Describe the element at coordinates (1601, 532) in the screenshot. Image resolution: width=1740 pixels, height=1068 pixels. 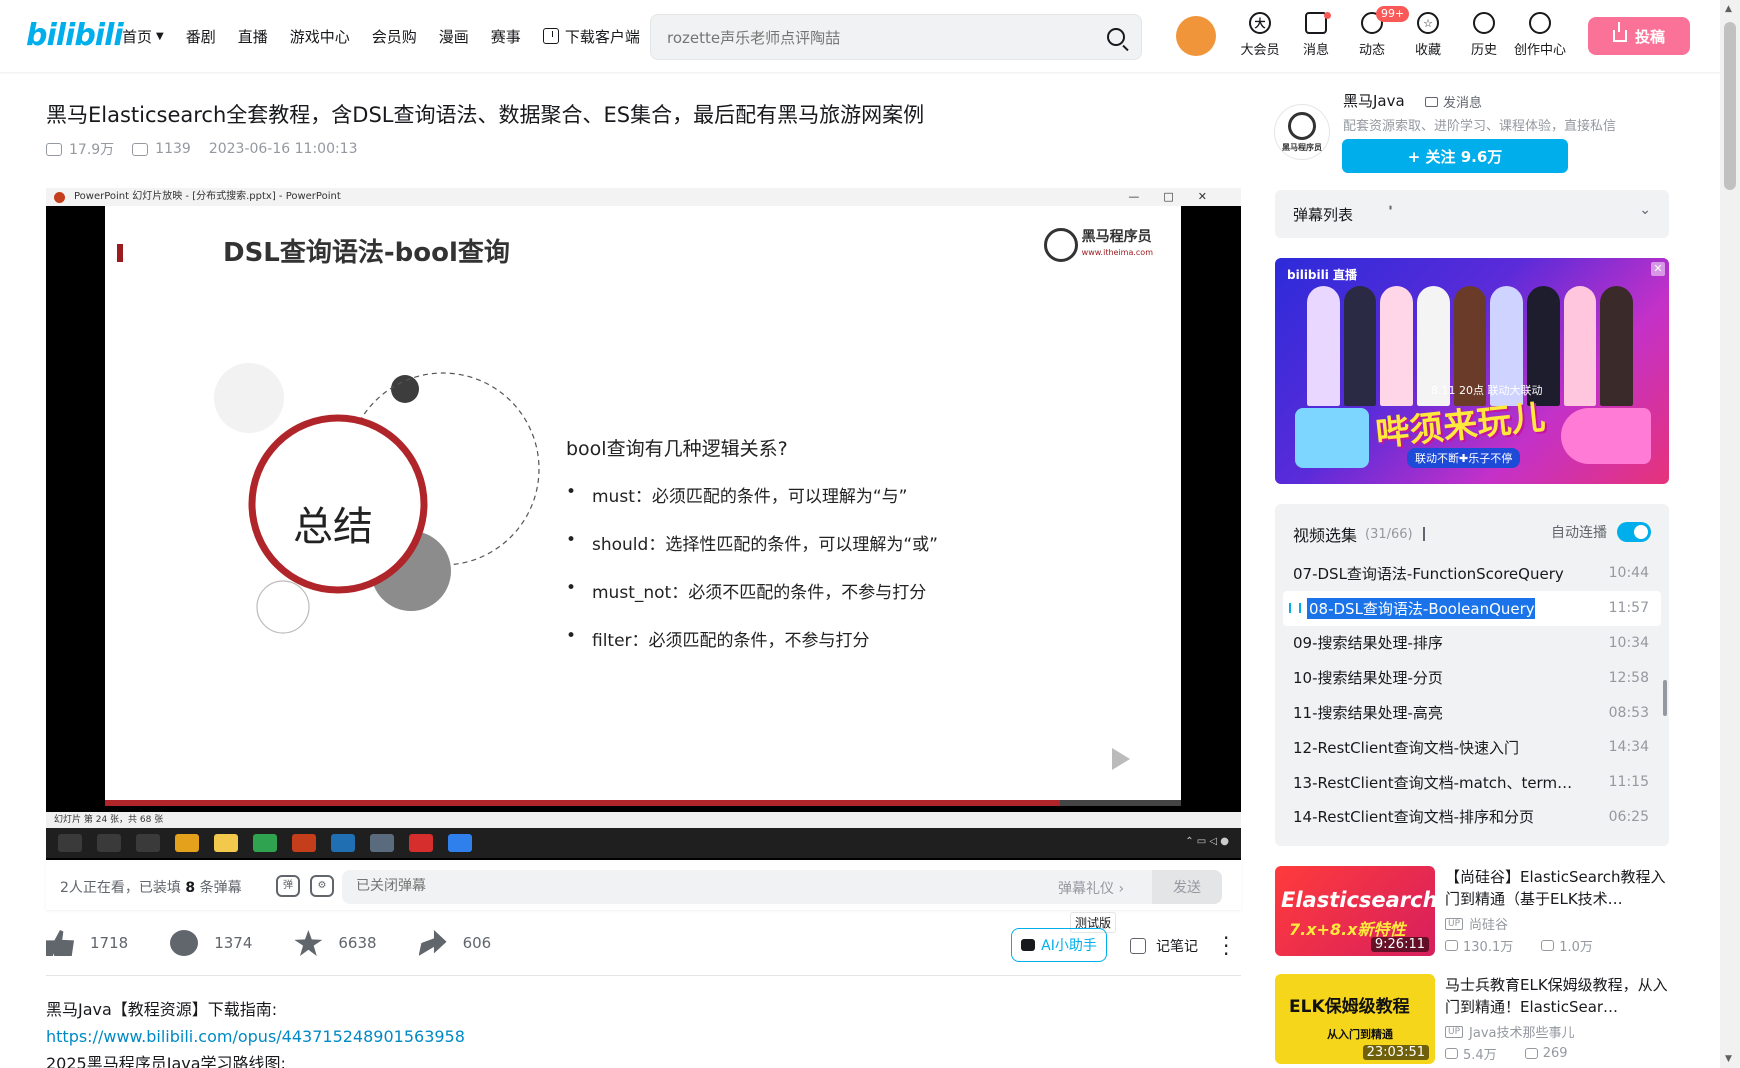
I see `autoplay-control: 自动连播` at that location.